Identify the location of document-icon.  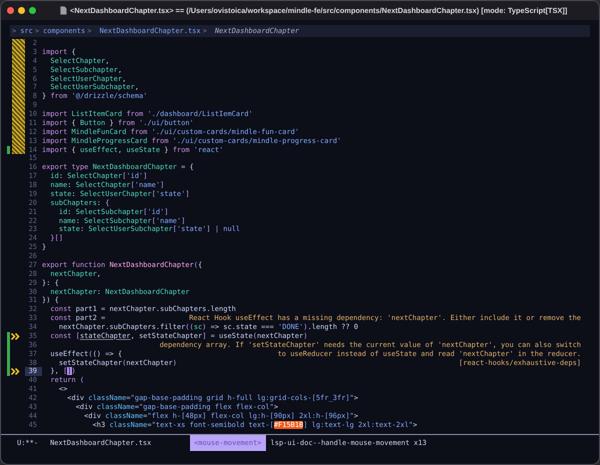
(63, 10).